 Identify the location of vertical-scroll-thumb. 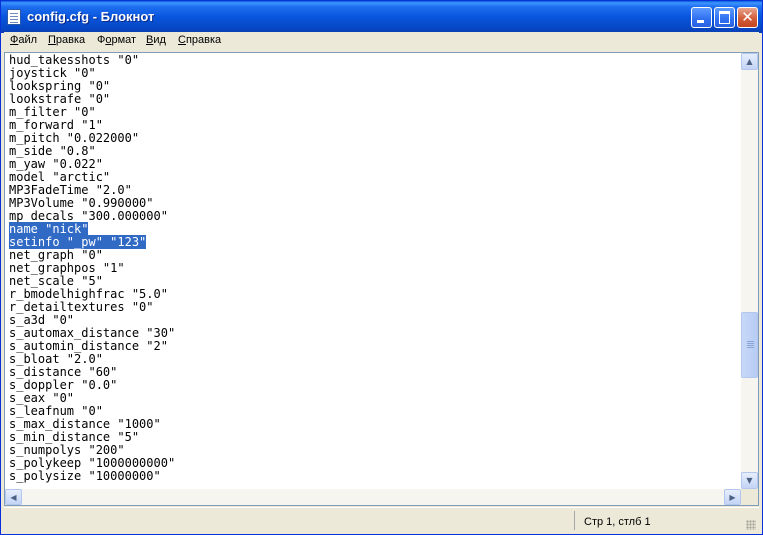
(749, 345).